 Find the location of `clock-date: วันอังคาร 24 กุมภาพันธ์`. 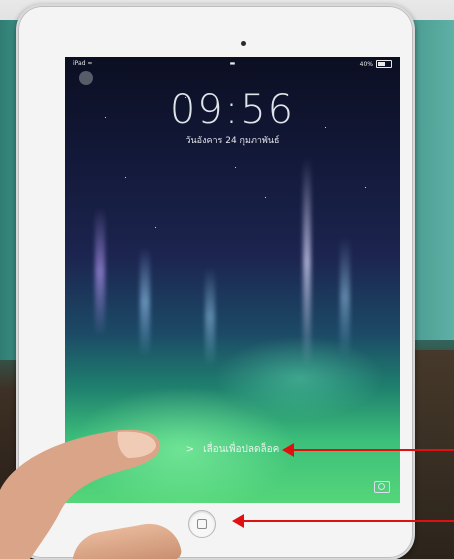

clock-date: วันอังคาร 24 กุมภาพันธ์ is located at coordinates (232, 141).